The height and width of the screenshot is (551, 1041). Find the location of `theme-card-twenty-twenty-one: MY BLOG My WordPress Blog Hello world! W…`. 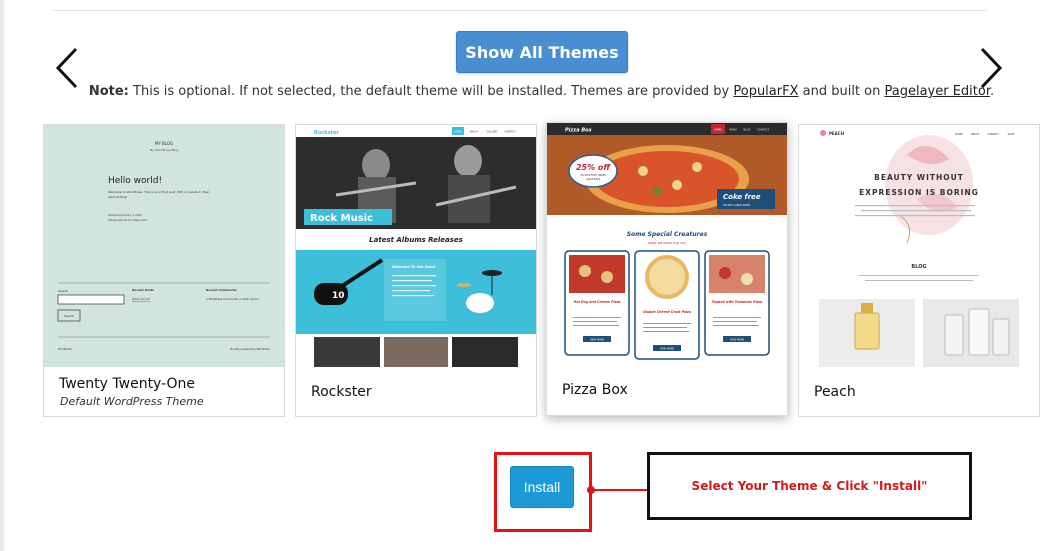

theme-card-twenty-twenty-one: MY BLOG My WordPress Blog Hello world! W… is located at coordinates (164, 270).